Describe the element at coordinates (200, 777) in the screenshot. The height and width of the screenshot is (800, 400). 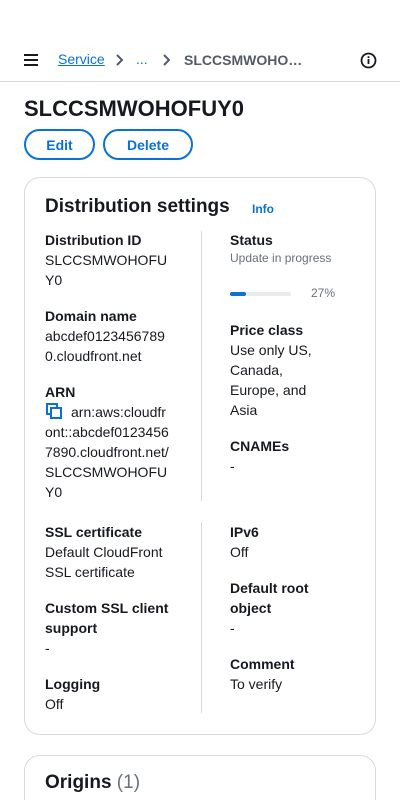
I see `origins-card: Origins (1)` at that location.